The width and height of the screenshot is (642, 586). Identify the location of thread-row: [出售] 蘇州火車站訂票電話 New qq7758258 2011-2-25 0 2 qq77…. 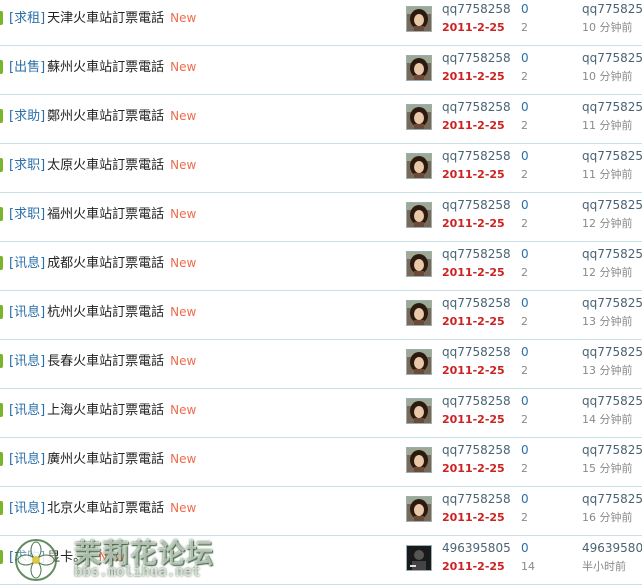
(321, 71).